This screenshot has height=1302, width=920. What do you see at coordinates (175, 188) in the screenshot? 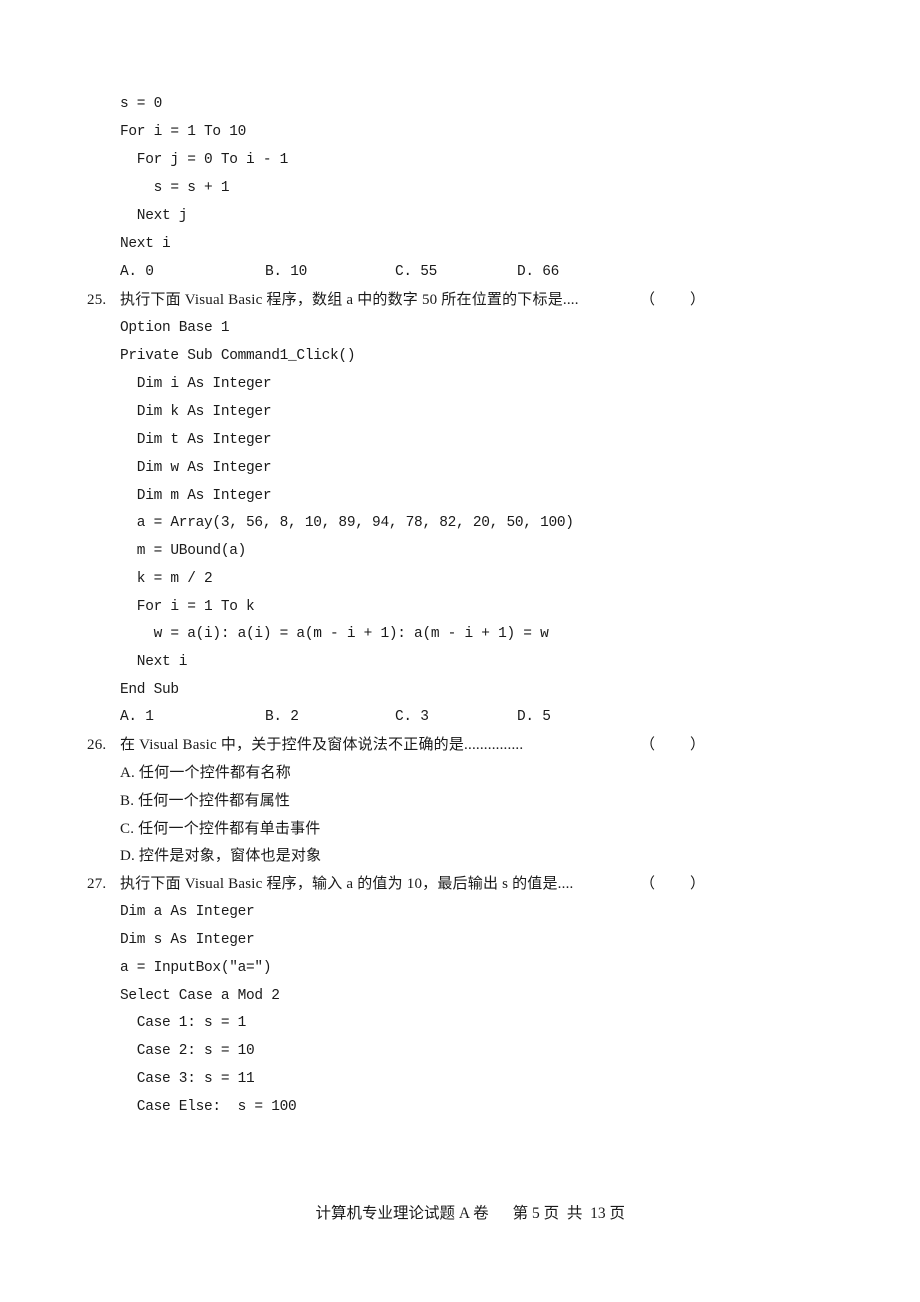
I see `code-line: s = s + 1` at bounding box center [175, 188].